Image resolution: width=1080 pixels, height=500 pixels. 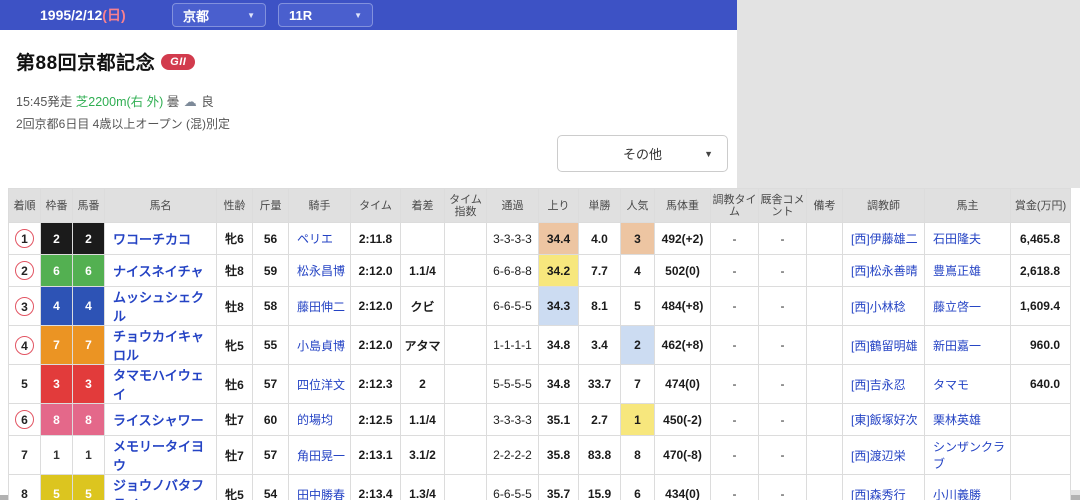 I want to click on jockey-name-link: 松永昌博, so click(x=321, y=271).